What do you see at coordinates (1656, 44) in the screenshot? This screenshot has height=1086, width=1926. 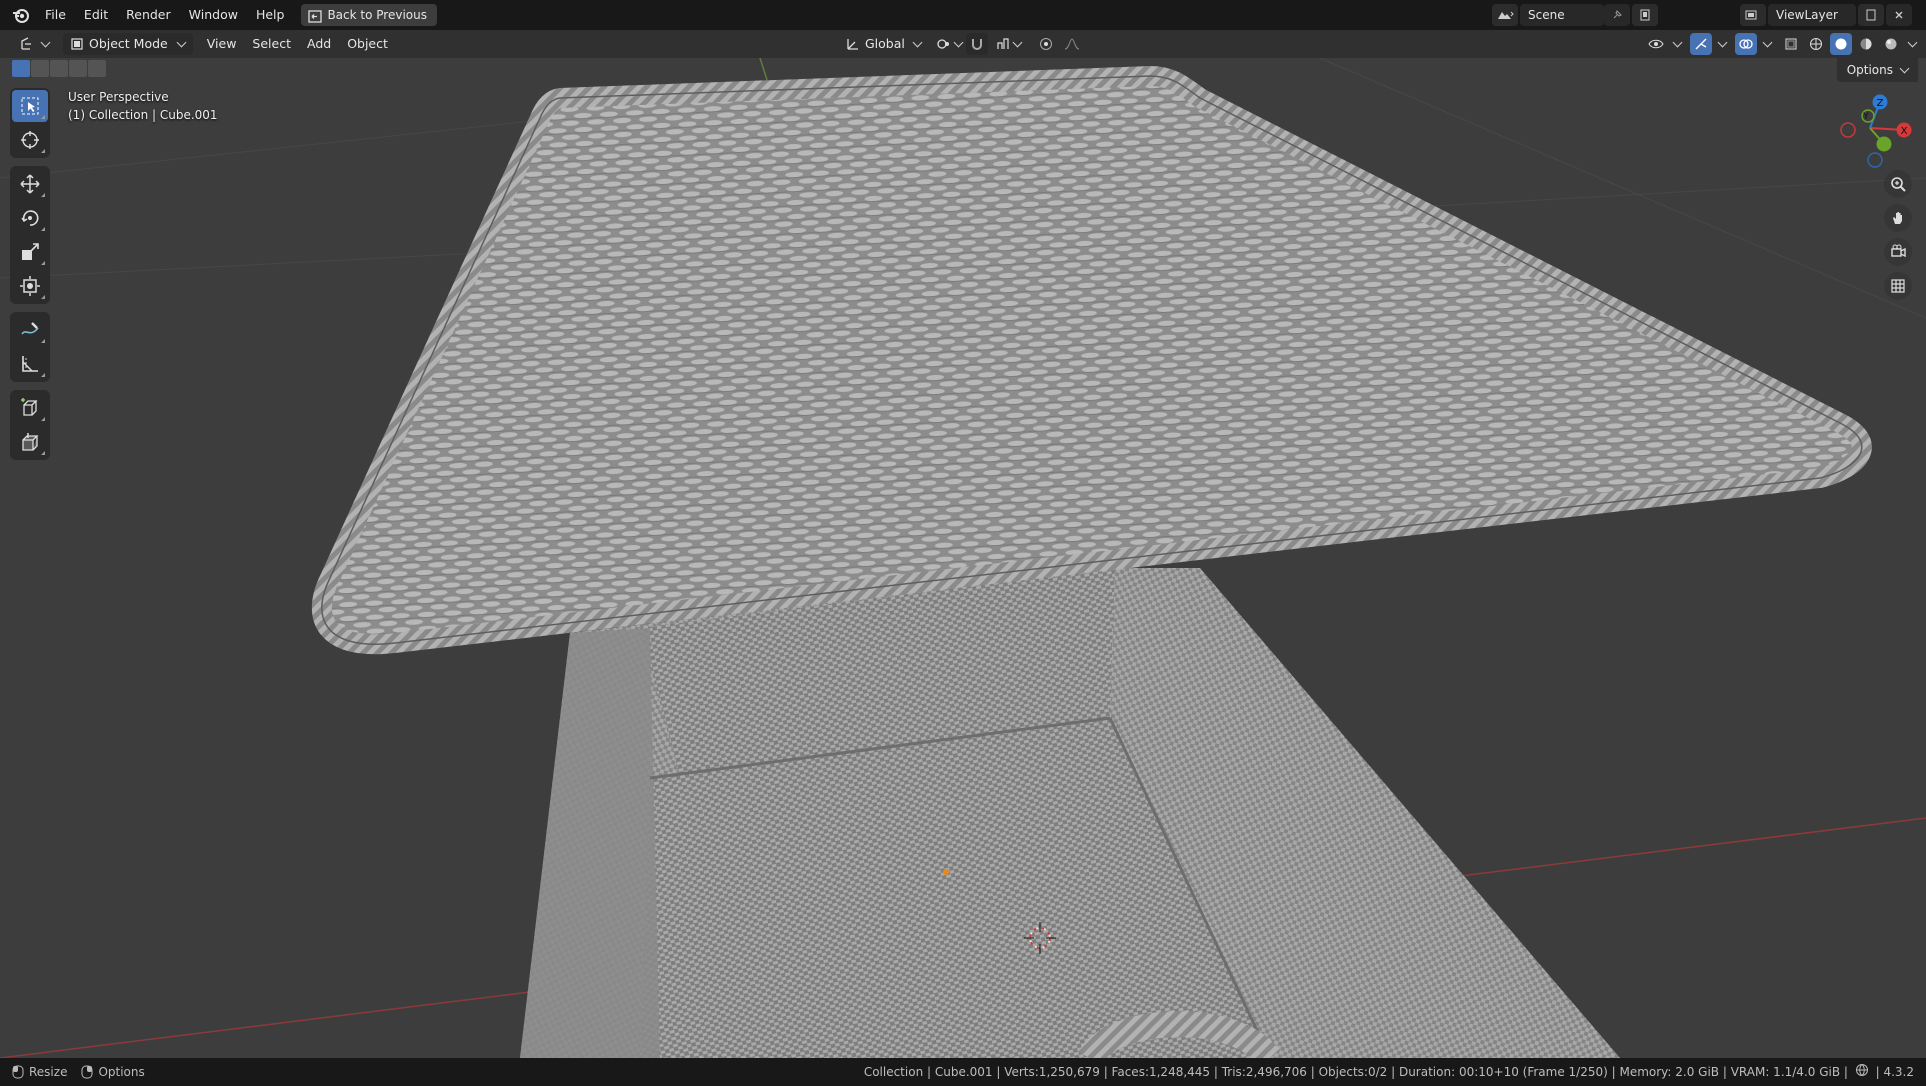 I see `visibility-icon` at bounding box center [1656, 44].